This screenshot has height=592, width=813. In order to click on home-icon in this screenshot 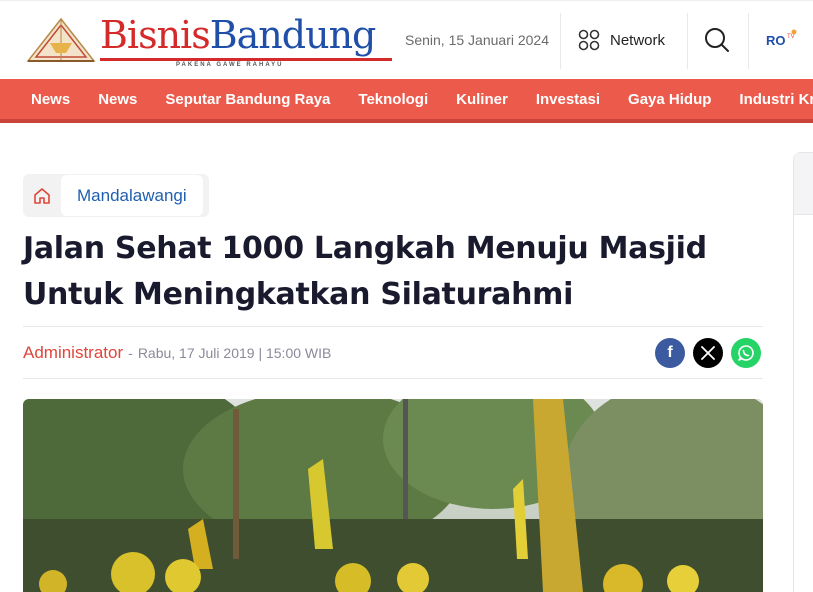, I will do `click(42, 195)`.